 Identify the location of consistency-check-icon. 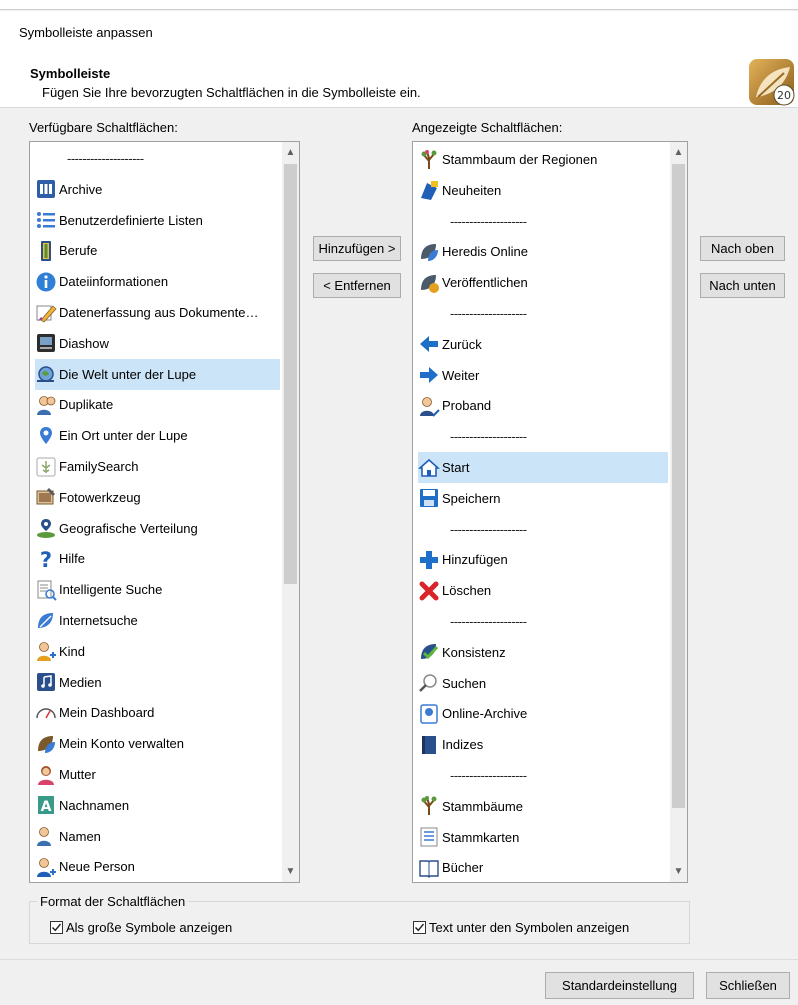
(429, 652).